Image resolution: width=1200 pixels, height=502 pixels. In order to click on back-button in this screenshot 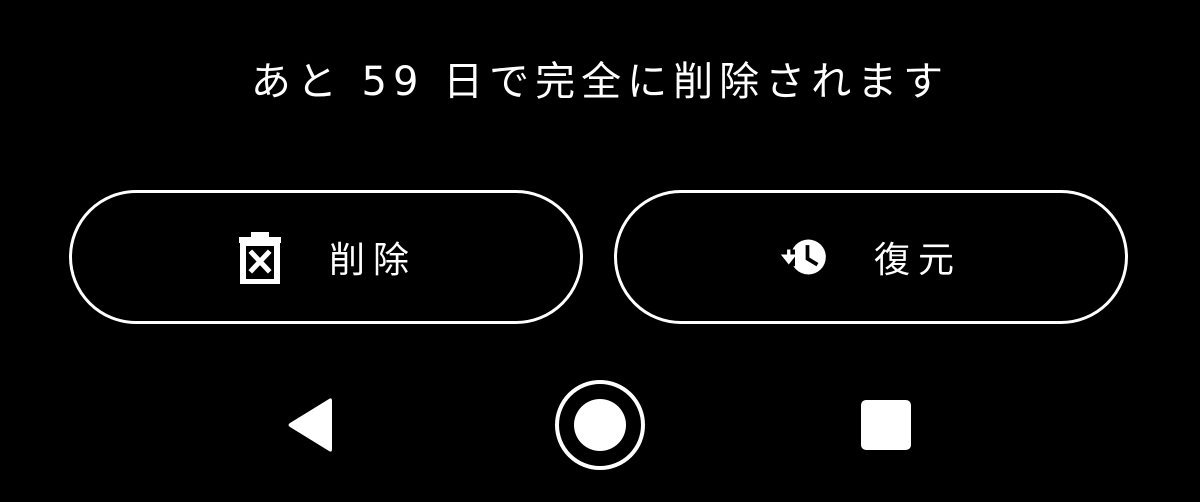, I will do `click(310, 425)`.